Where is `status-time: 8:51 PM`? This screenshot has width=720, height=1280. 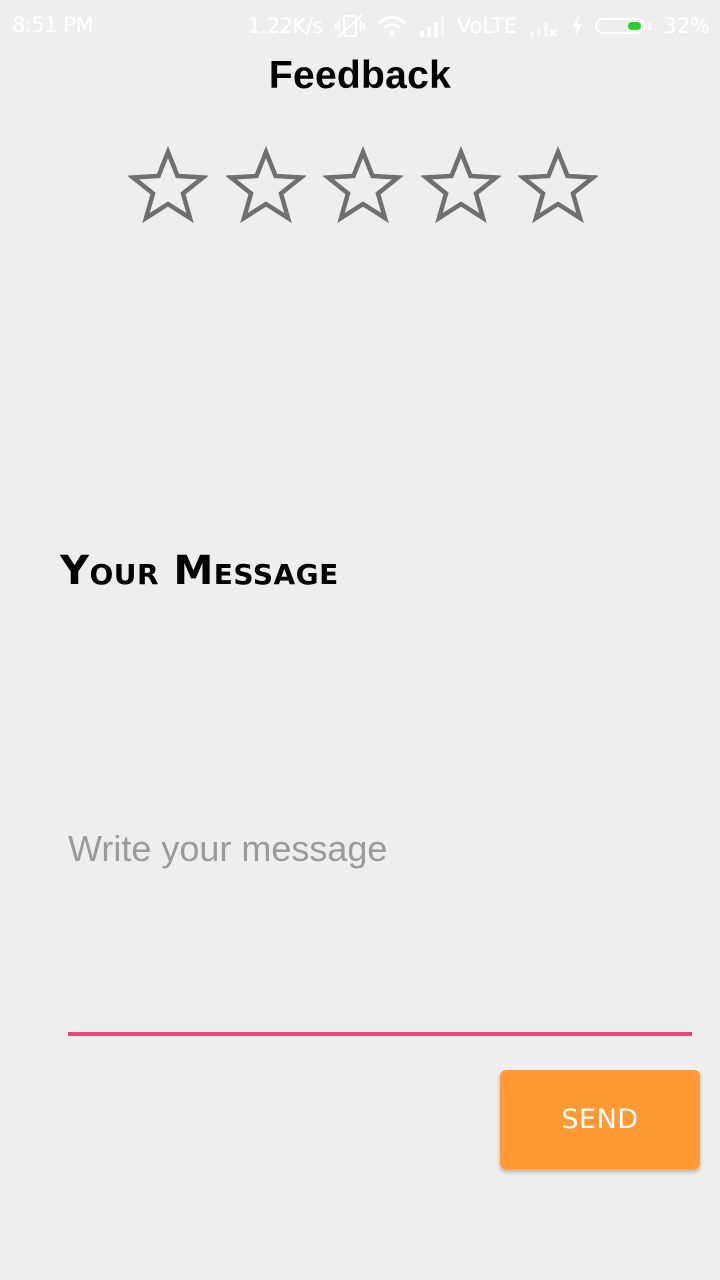 status-time: 8:51 PM is located at coordinates (53, 25).